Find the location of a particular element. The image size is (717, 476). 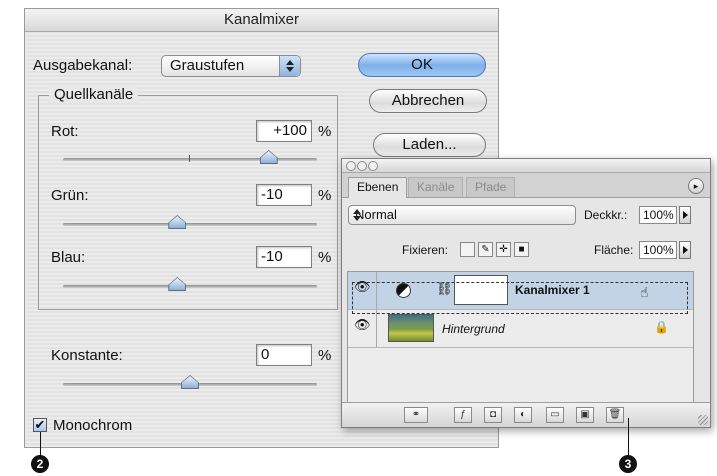

palette-tabbar: Ebenen Kanäle Pfade ▸ is located at coordinates (526, 185).